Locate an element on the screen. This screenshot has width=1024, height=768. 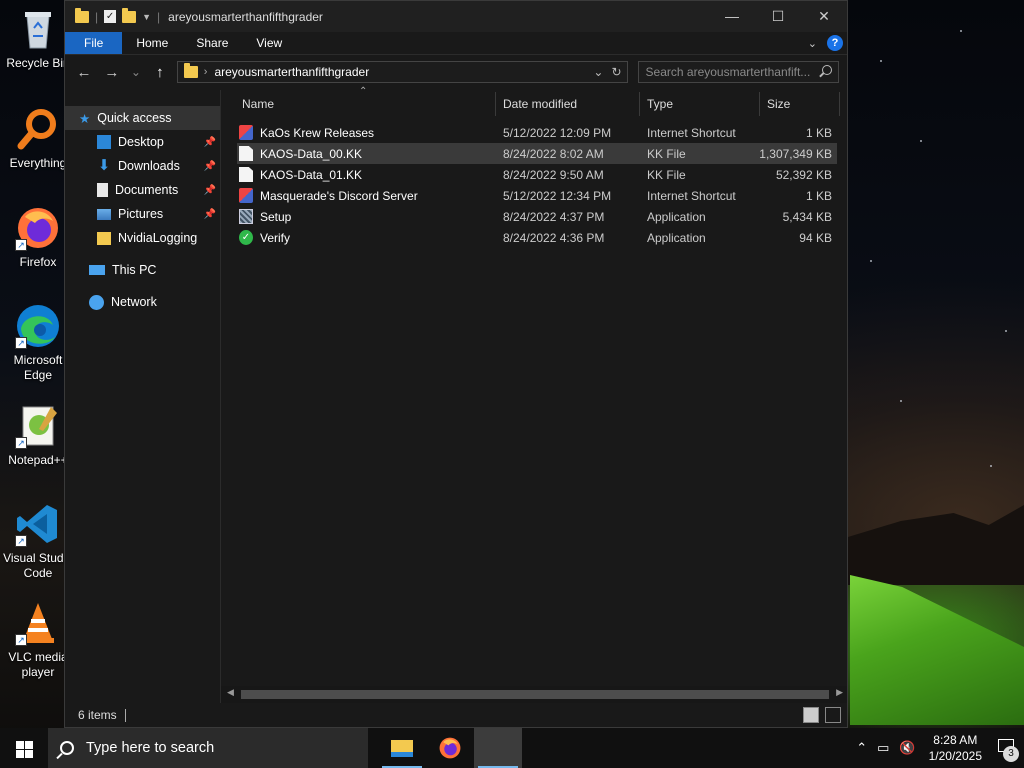
nav-item-label: Pictures is located at coordinates (141, 214).